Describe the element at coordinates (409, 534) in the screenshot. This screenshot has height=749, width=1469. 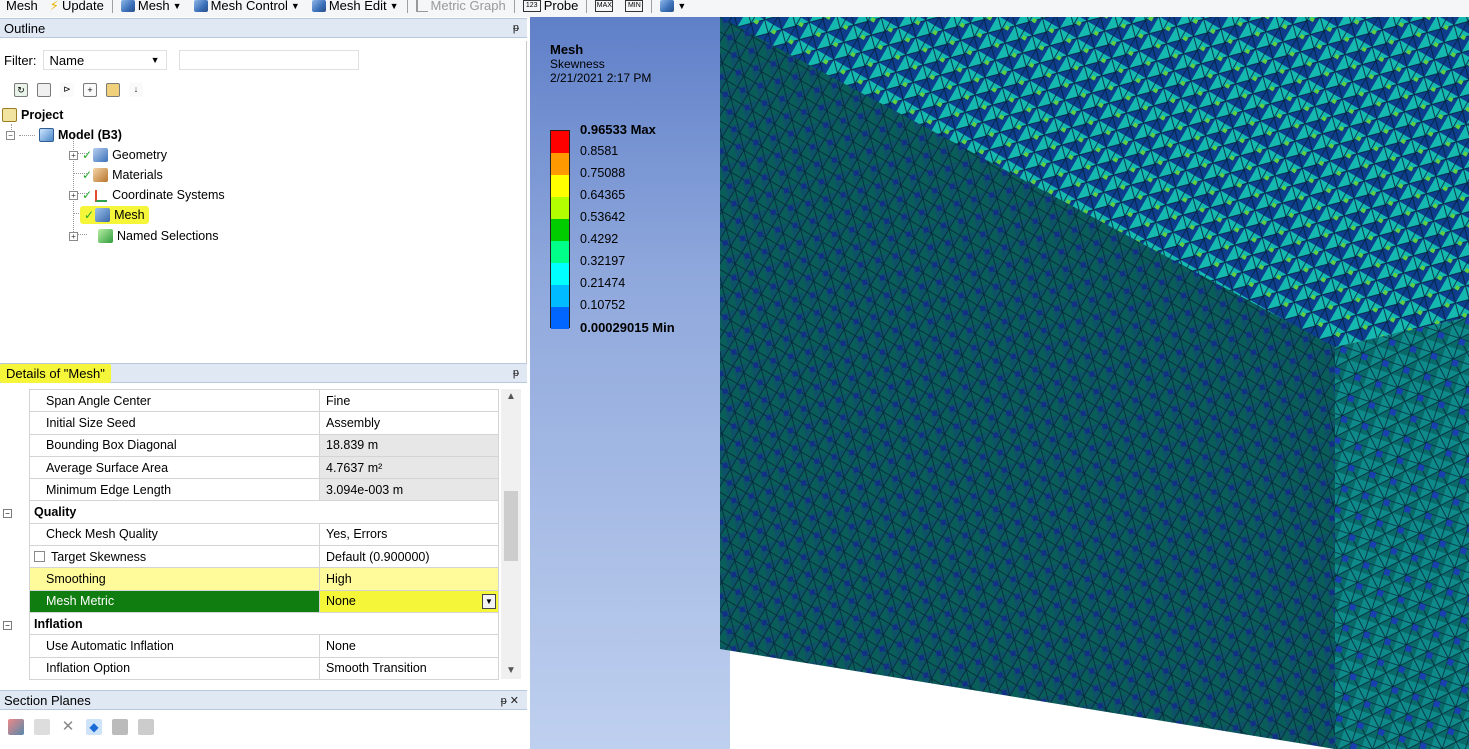
I see `row-value: Yes, Errors` at that location.